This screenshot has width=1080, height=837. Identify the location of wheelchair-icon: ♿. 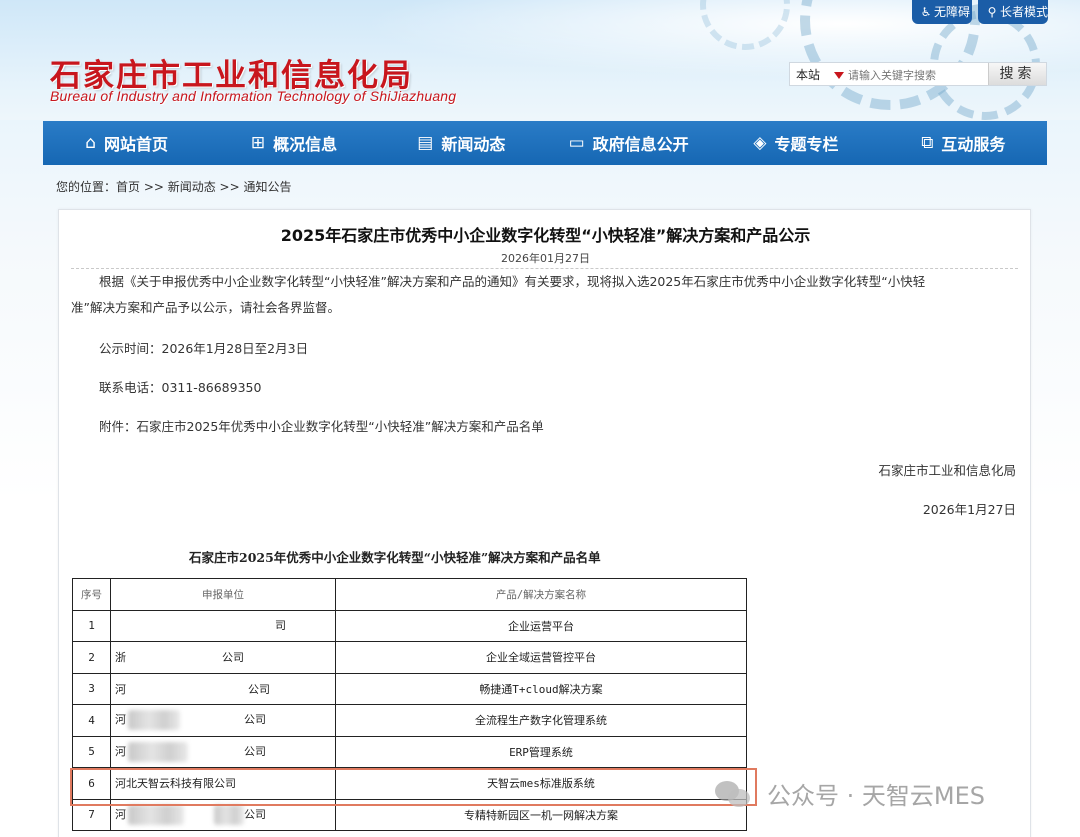
(926, 12).